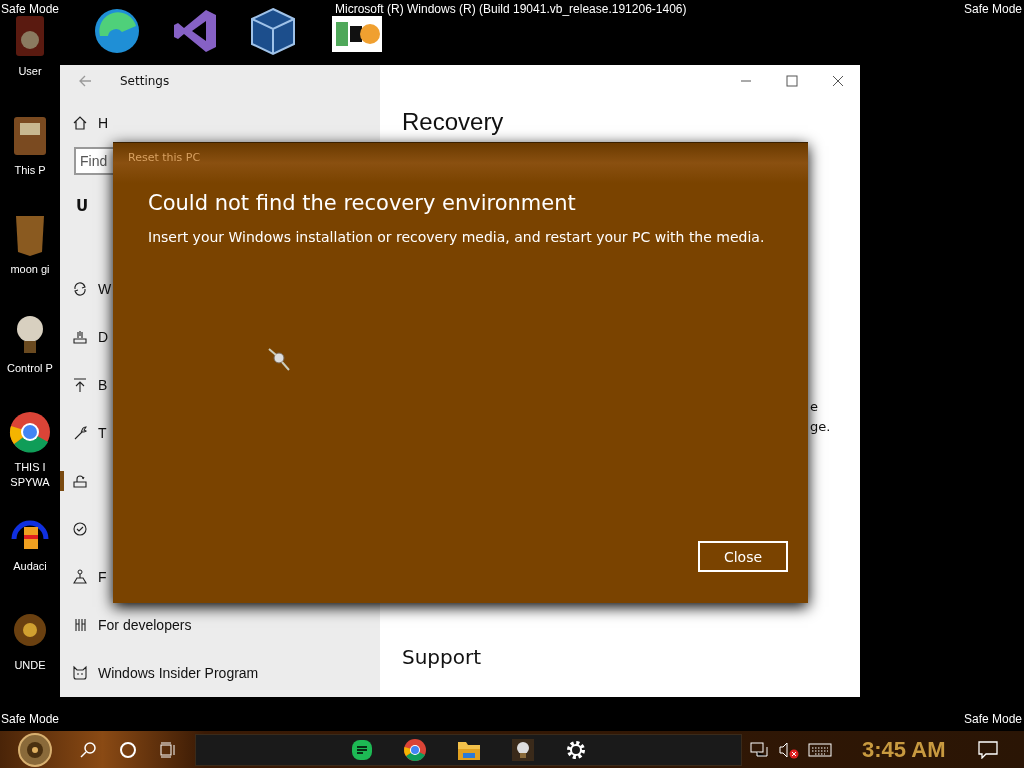  I want to click on task-view-icon, so click(168, 749).